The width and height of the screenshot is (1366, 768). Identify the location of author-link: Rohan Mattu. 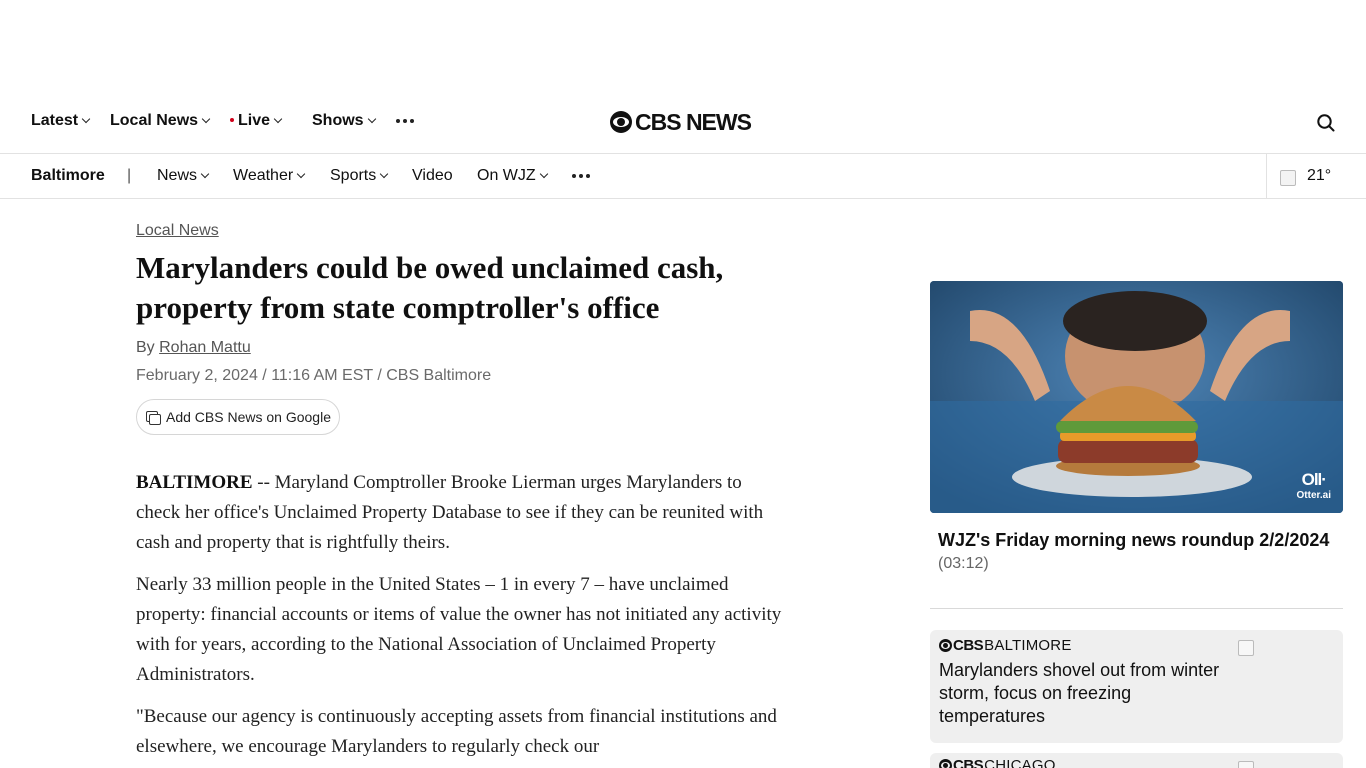
(205, 347).